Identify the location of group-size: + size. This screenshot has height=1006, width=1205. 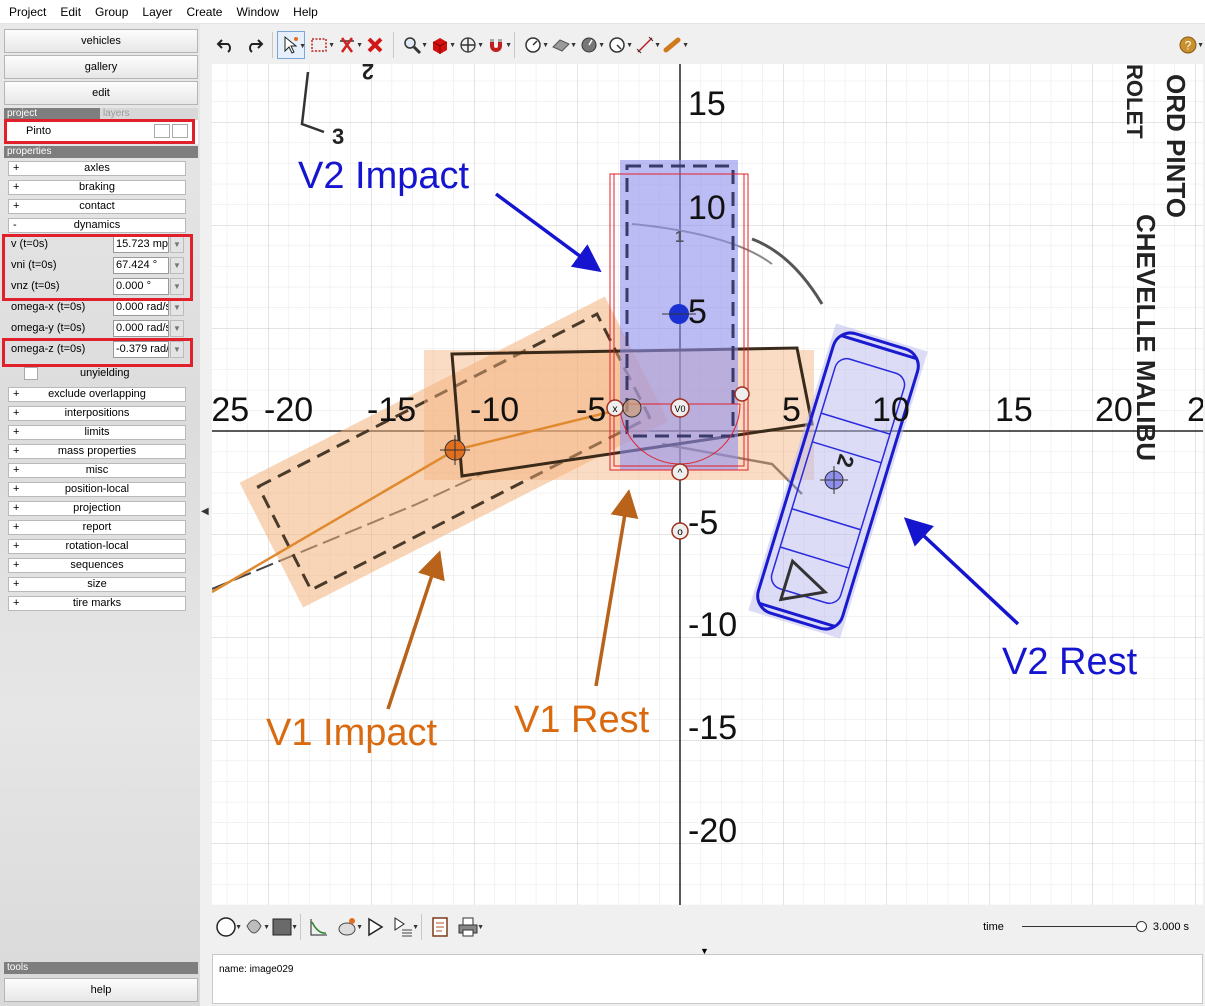
(97, 584).